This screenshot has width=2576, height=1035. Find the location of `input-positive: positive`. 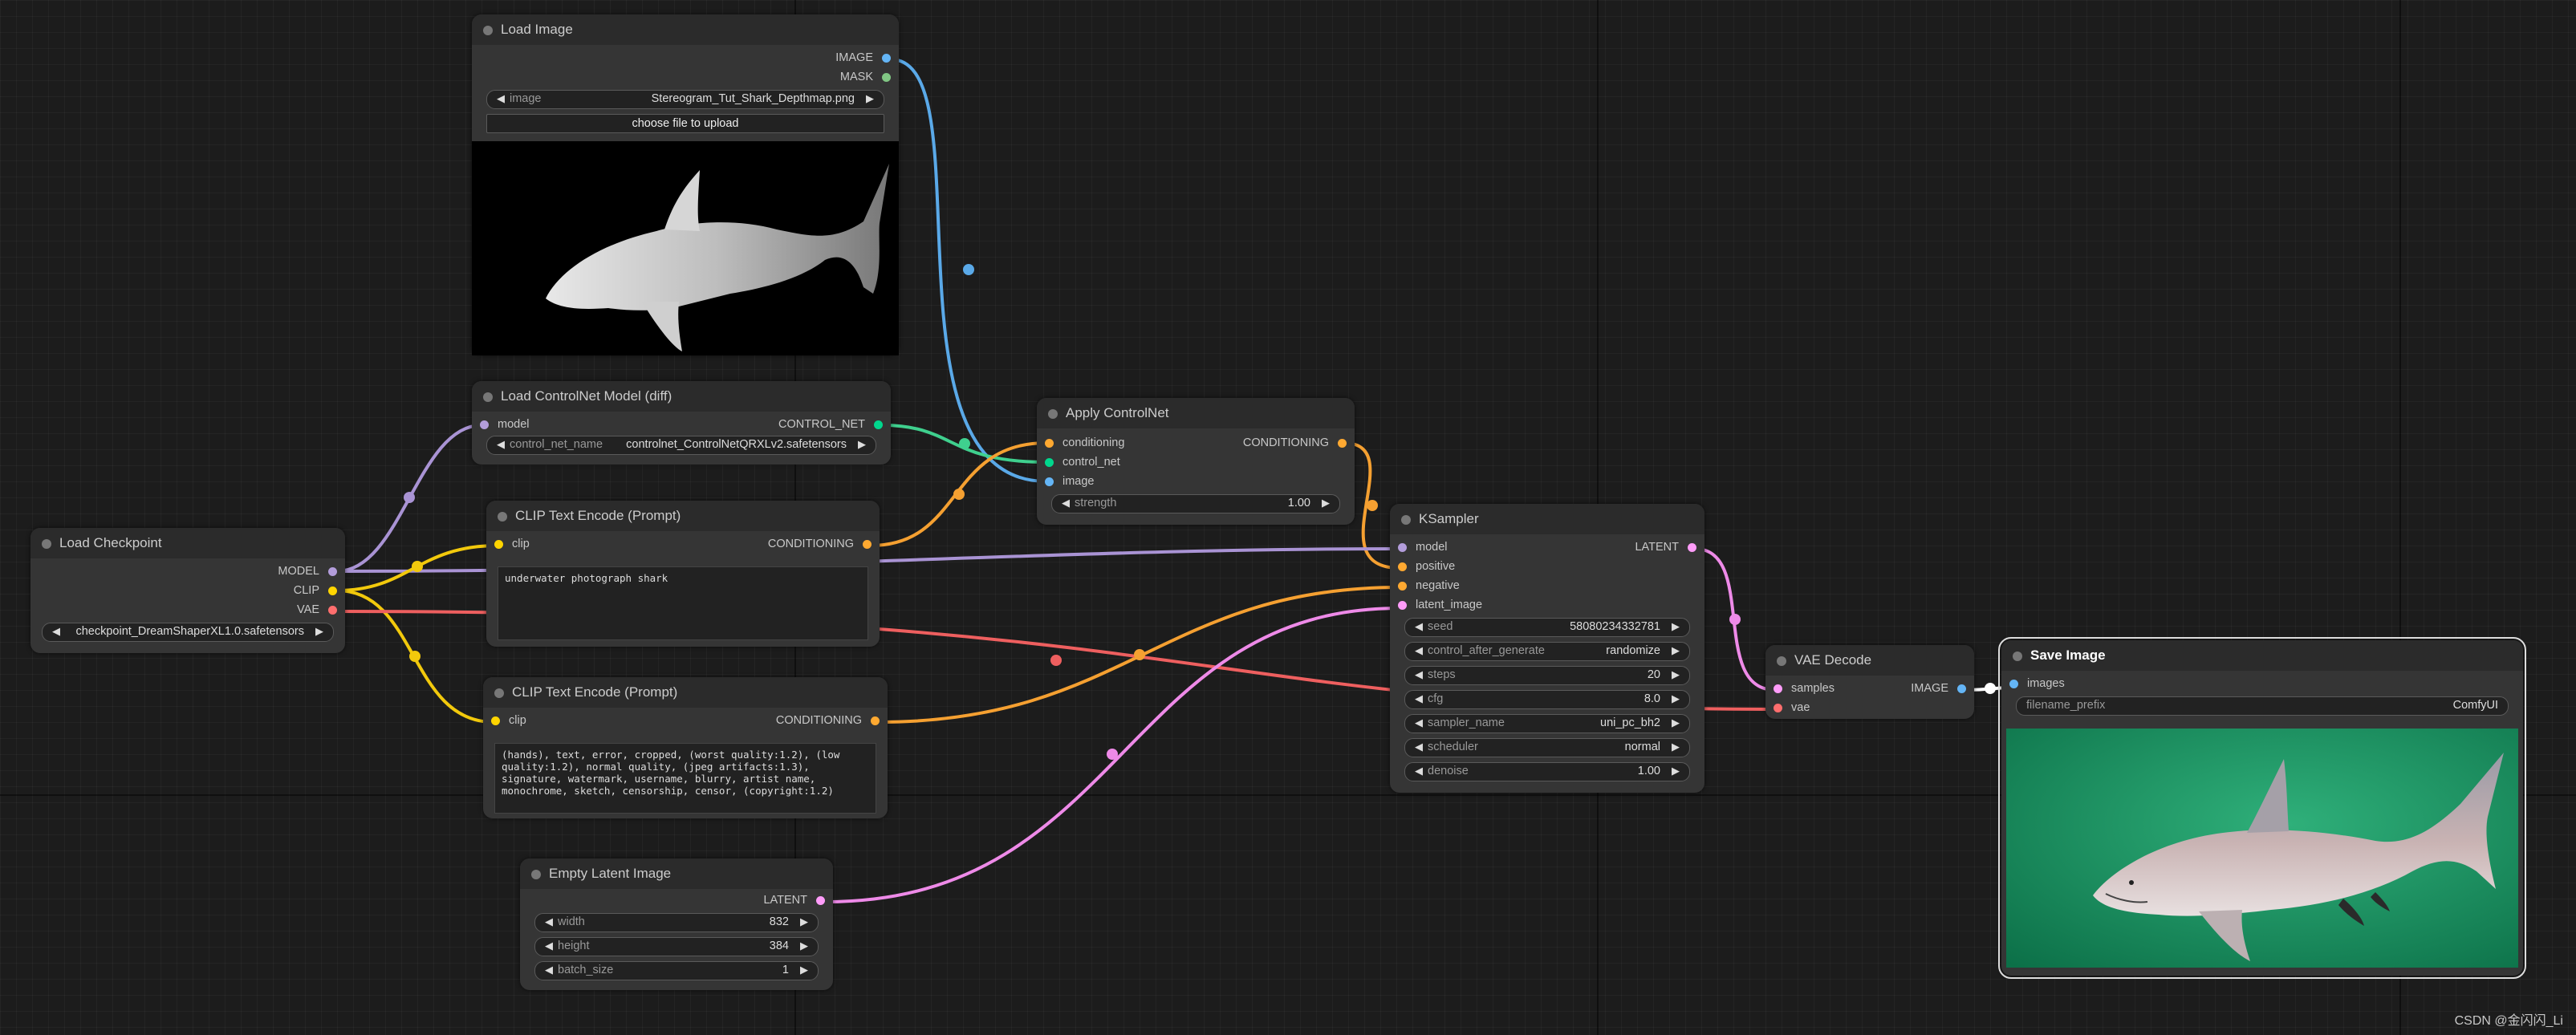

input-positive: positive is located at coordinates (1422, 568).